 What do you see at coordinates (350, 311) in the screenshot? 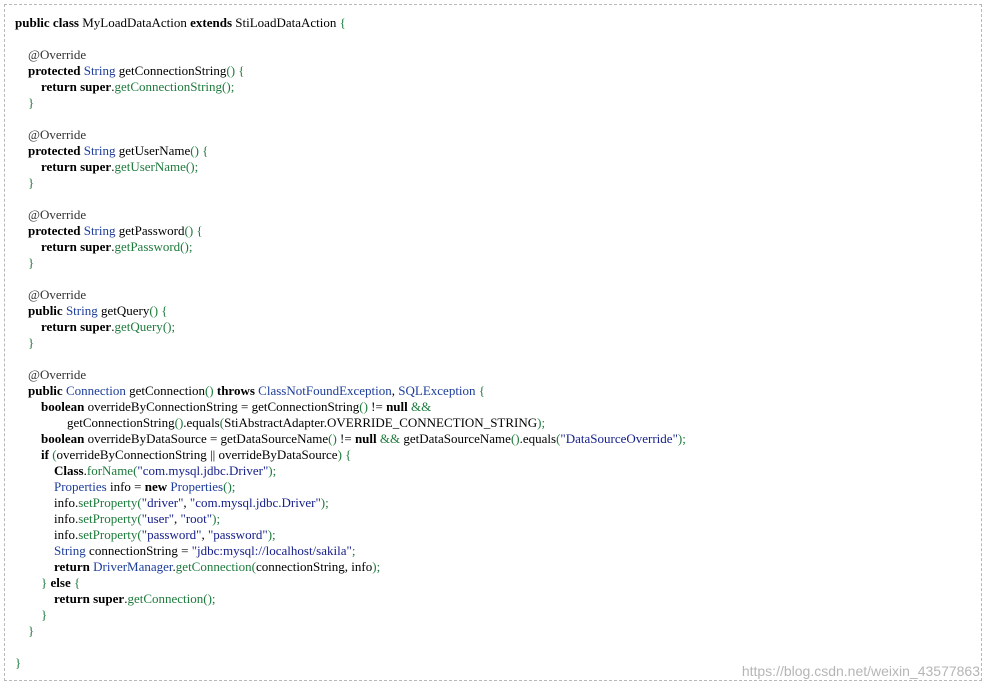
I see `code-line: public String getQuery() {` at bounding box center [350, 311].